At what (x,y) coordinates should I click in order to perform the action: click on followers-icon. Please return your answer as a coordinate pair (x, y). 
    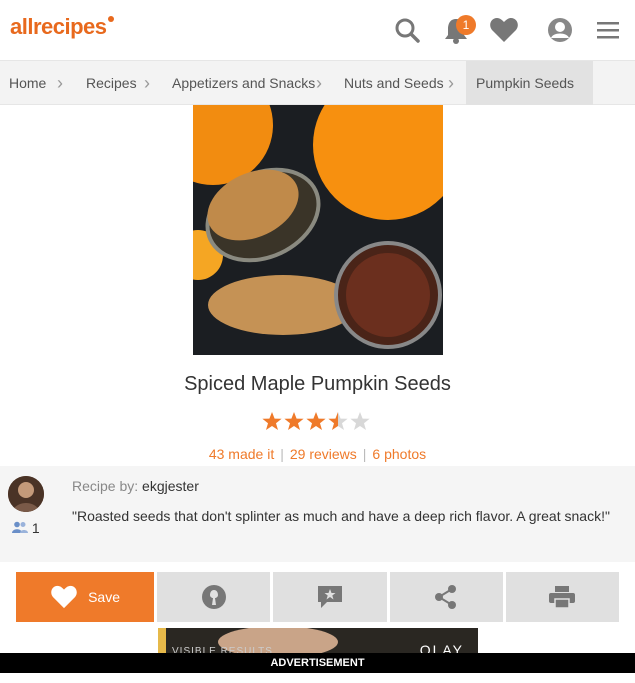
    Looking at the image, I should click on (20, 527).